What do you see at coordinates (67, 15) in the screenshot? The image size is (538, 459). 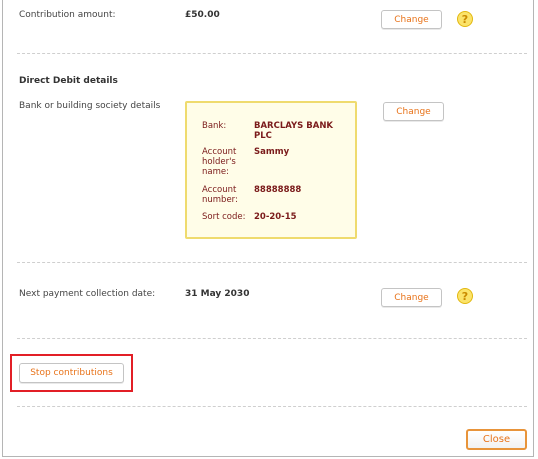 I see `contribution-amount-label: Contribution amount:` at bounding box center [67, 15].